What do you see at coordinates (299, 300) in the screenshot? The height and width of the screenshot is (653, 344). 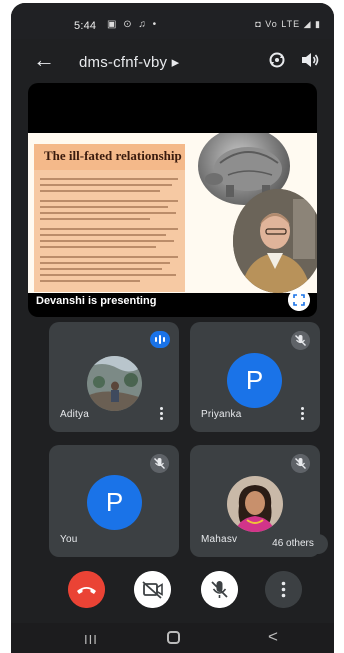 I see `fullscreen-icon` at bounding box center [299, 300].